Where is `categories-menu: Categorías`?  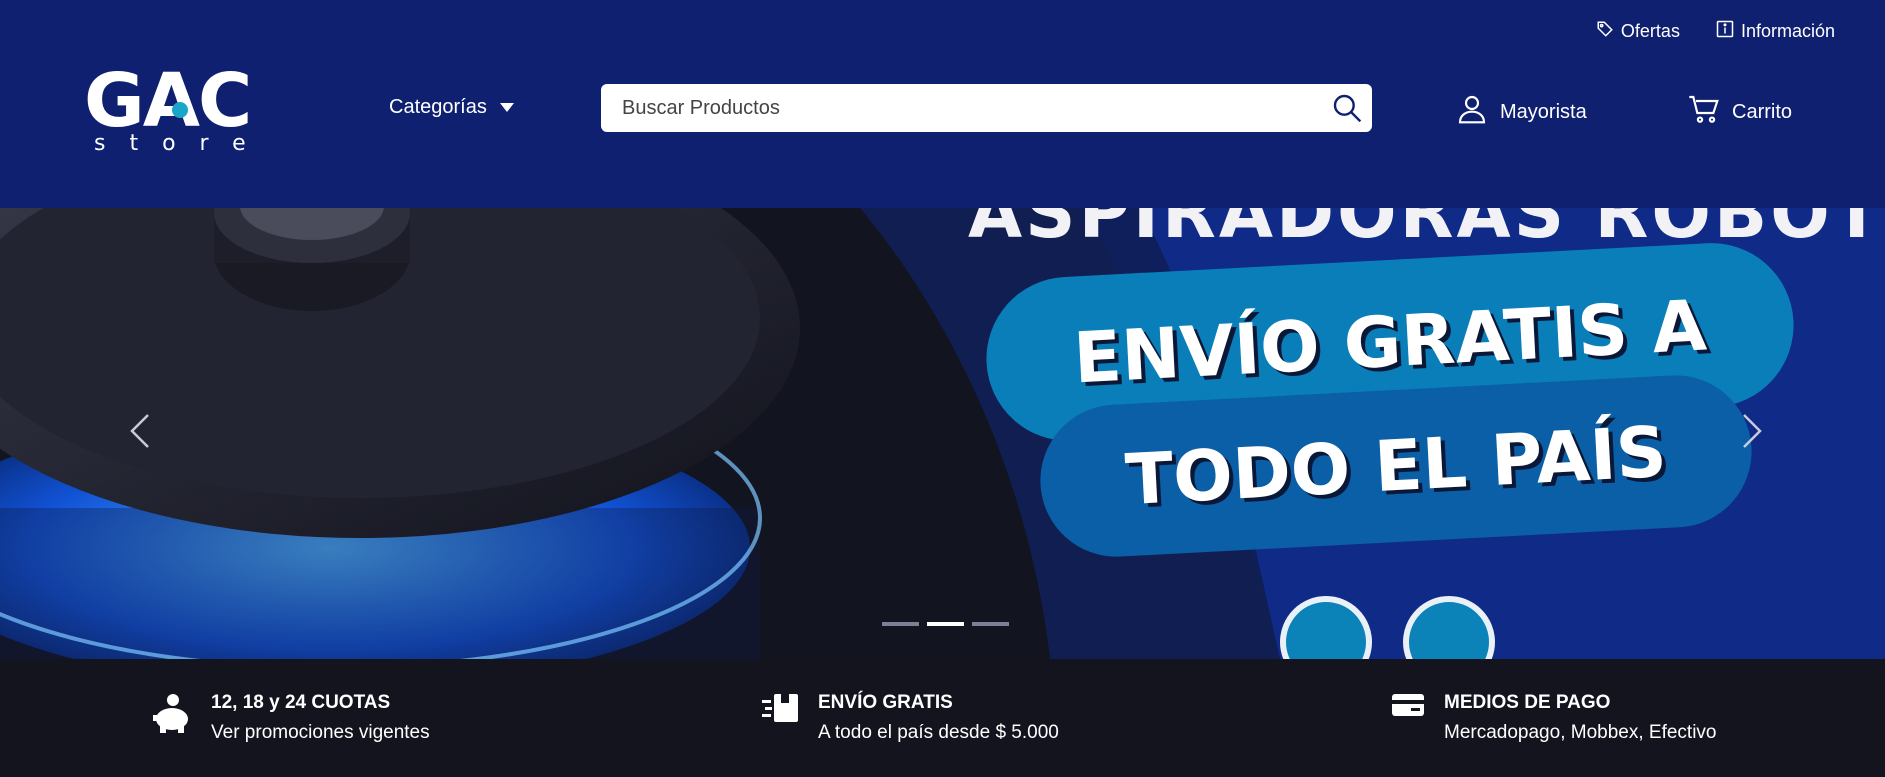 categories-menu: Categorías is located at coordinates (452, 107).